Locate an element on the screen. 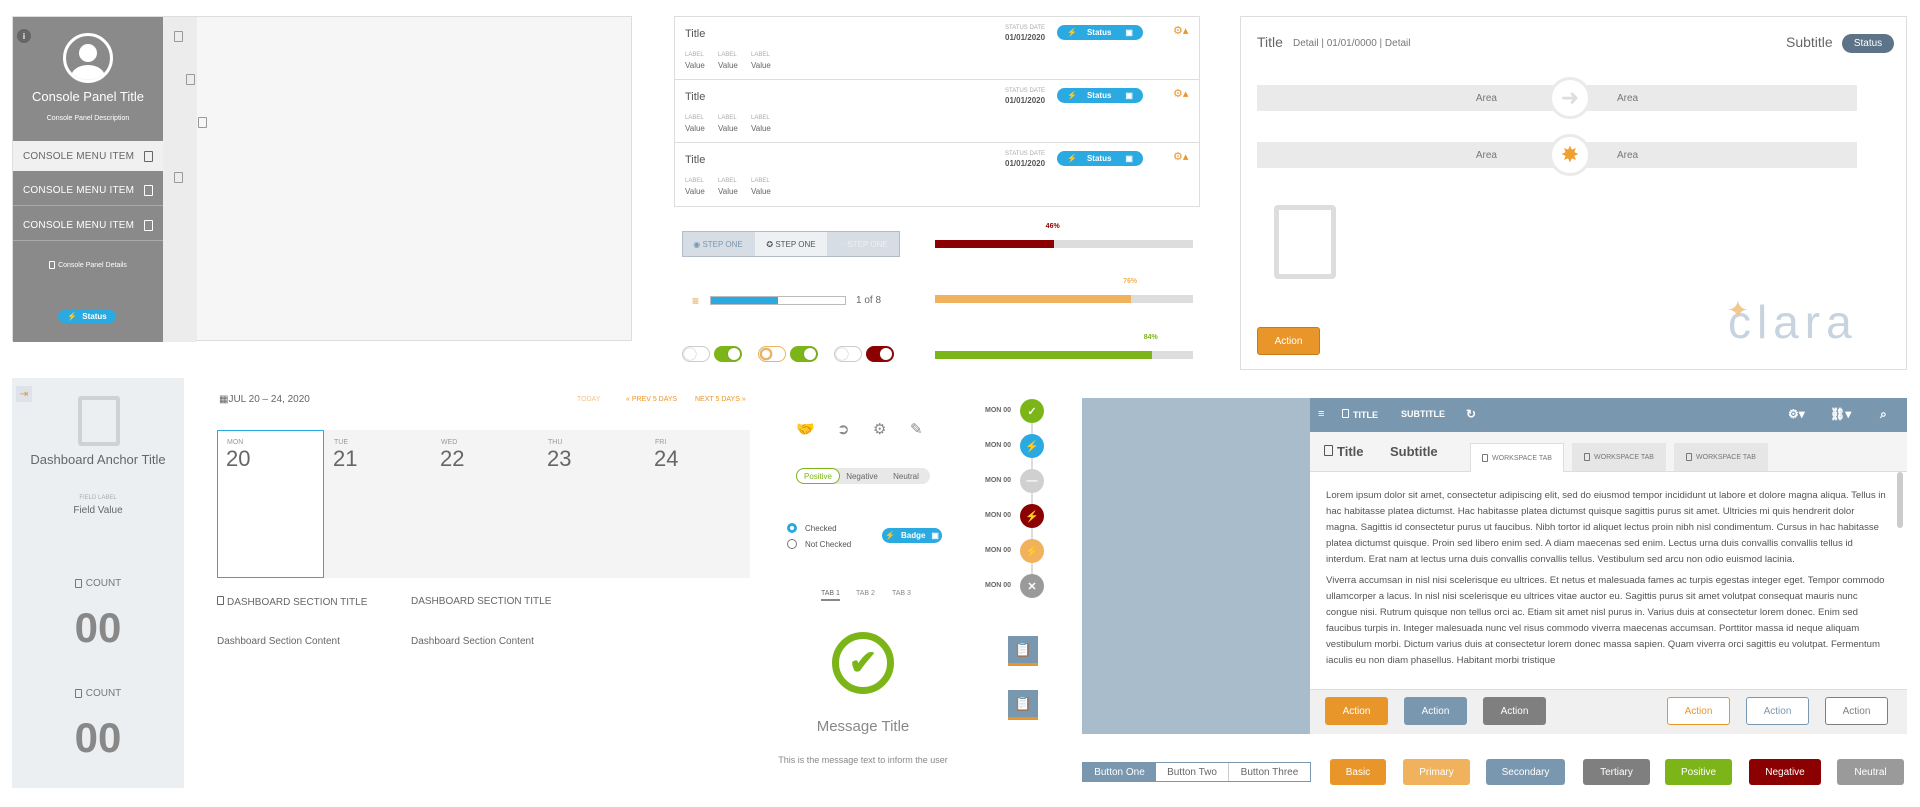 The image size is (1920, 807). card-detail: Detail | 01/01/0000 | Detail is located at coordinates (1352, 43).